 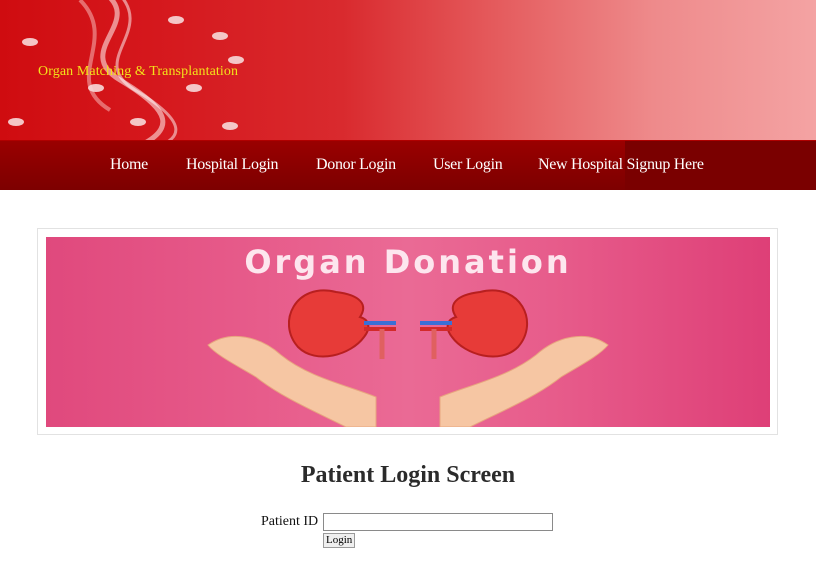 What do you see at coordinates (468, 165) in the screenshot?
I see `nav-user-login-link: User Login` at bounding box center [468, 165].